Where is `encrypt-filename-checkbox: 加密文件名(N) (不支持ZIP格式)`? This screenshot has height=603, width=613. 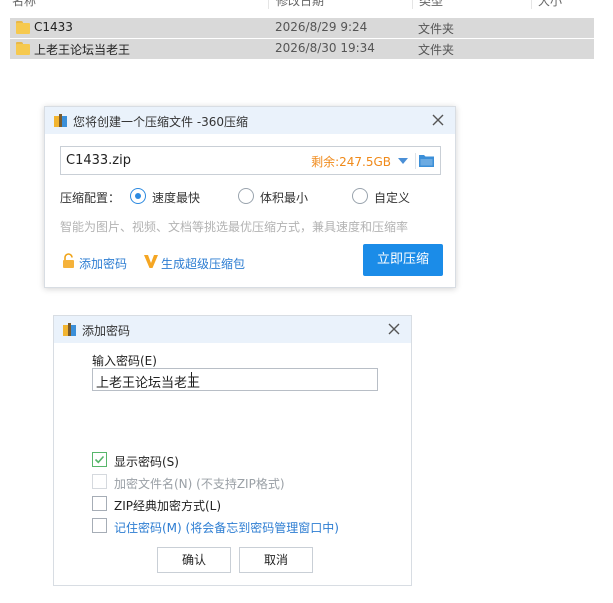
encrypt-filename-checkbox: 加密文件名(N) (不支持ZIP格式) is located at coordinates (197, 482).